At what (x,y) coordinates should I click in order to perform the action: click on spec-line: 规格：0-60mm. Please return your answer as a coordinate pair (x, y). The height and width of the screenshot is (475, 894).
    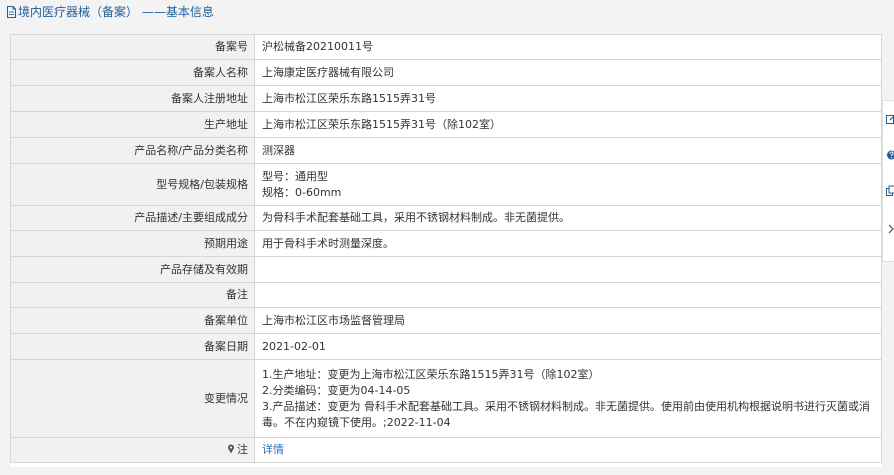
    Looking at the image, I should click on (302, 192).